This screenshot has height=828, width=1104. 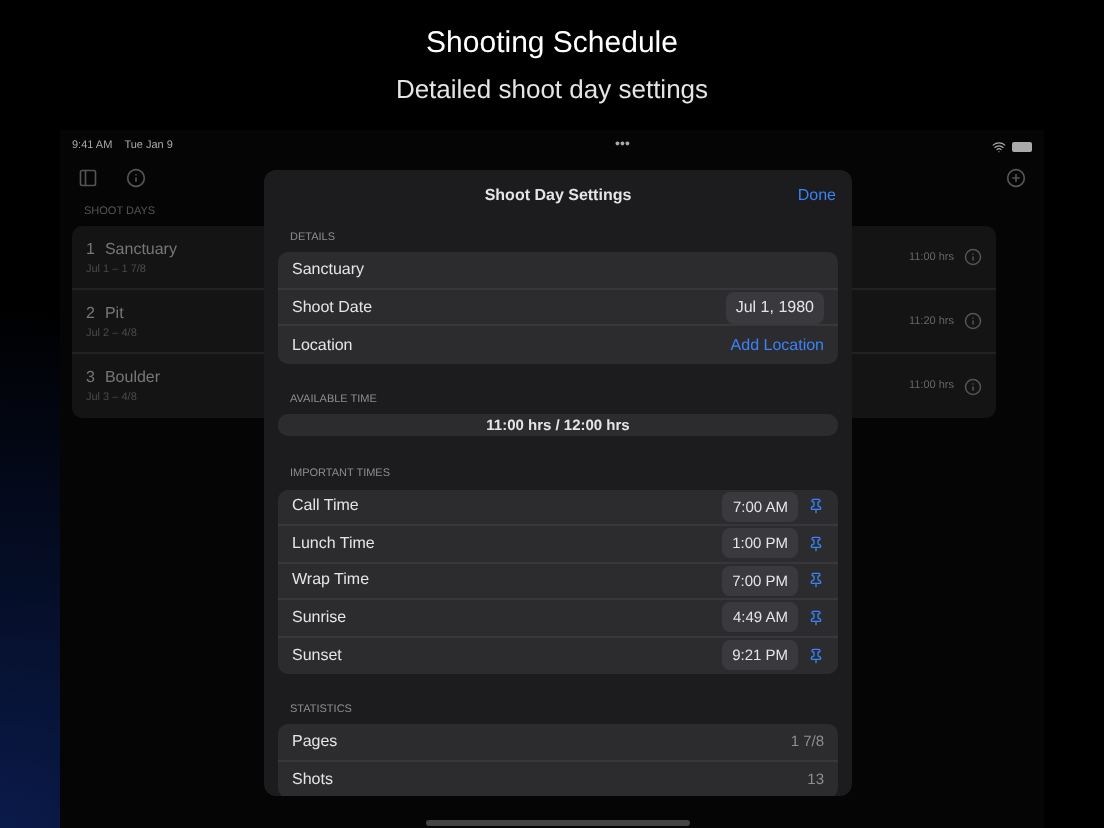 I want to click on day-name: Pit, so click(x=114, y=313).